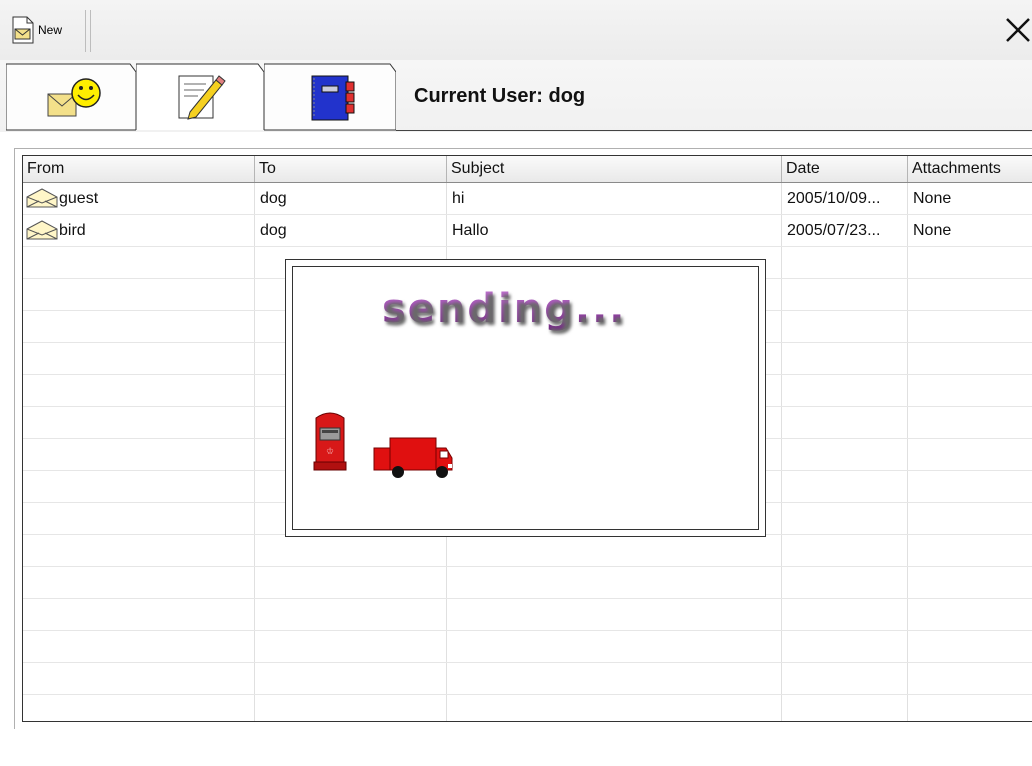 The image size is (1032, 766). Describe the element at coordinates (413, 457) in the screenshot. I see `delivery-truck-icon` at that location.